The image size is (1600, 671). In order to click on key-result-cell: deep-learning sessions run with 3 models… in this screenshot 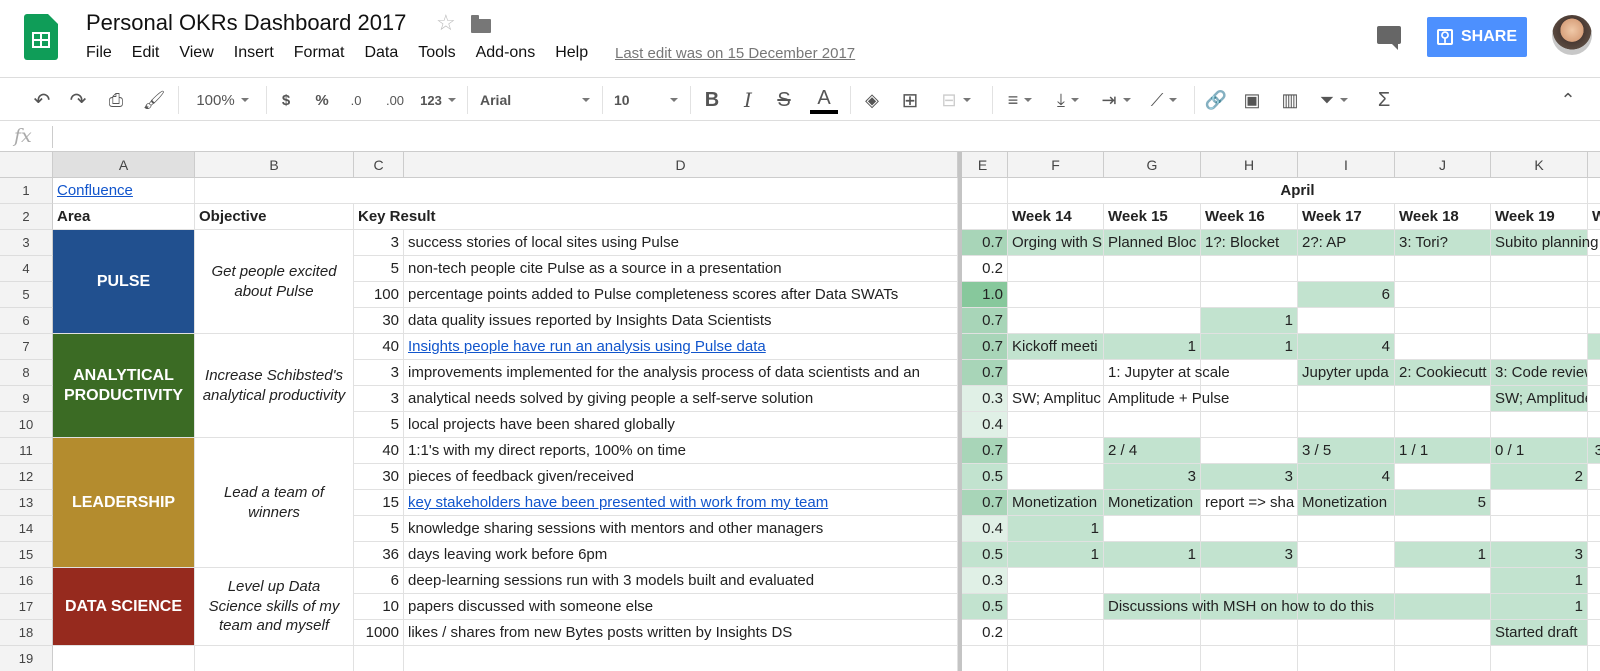, I will do `click(681, 581)`.